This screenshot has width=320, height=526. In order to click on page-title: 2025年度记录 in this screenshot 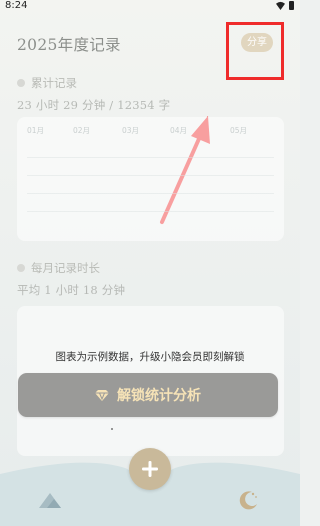, I will do `click(69, 45)`.